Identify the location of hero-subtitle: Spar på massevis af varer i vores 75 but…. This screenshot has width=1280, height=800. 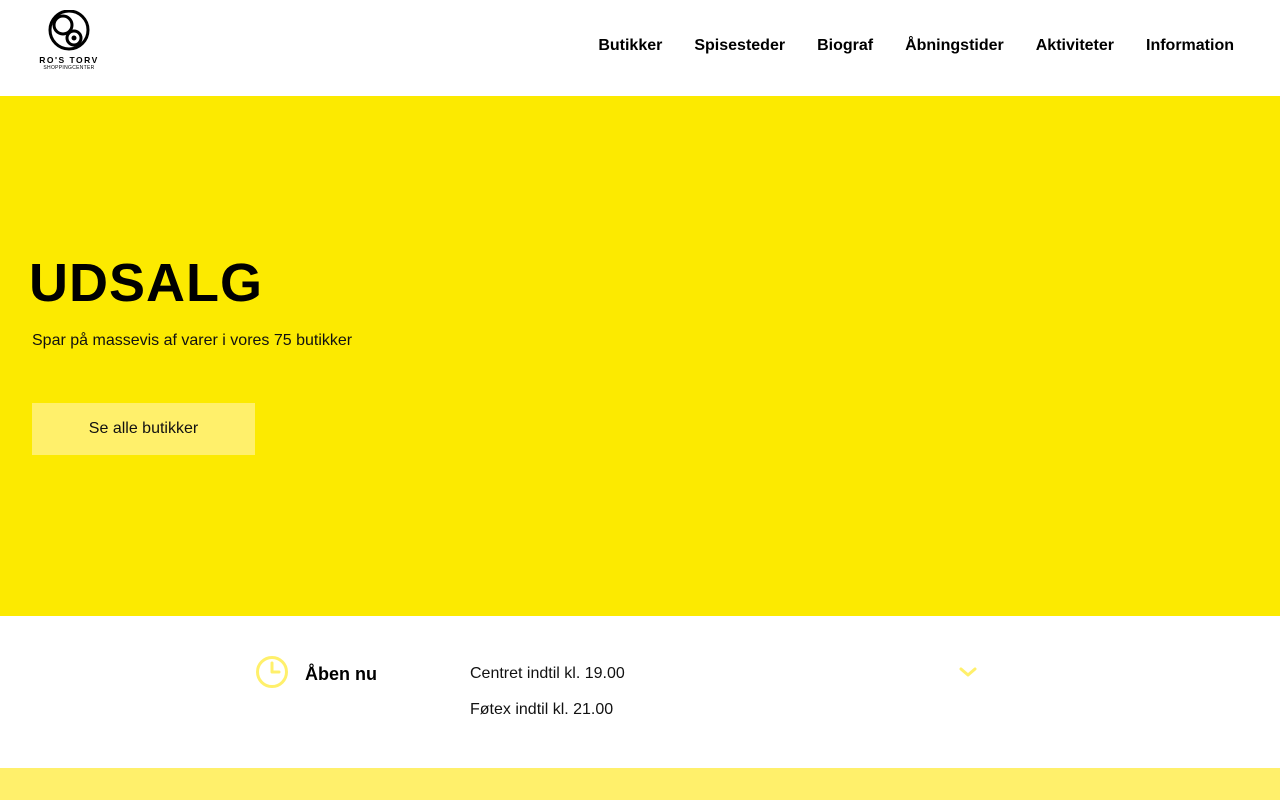
(192, 340).